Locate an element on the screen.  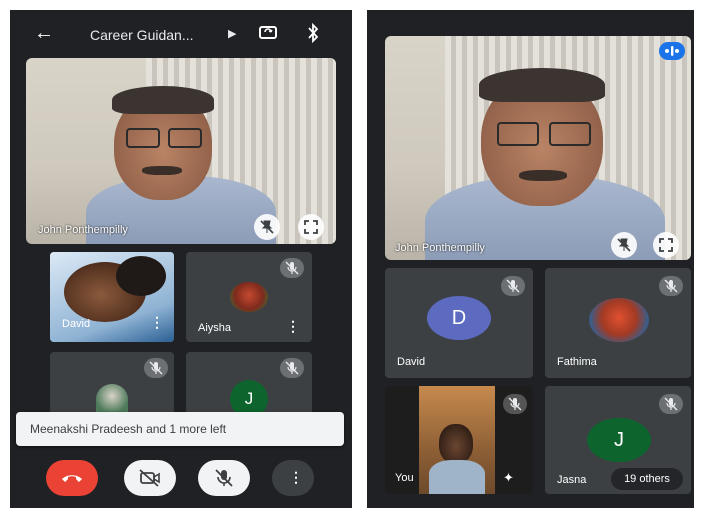
bluetooth-icon is located at coordinates (313, 33).